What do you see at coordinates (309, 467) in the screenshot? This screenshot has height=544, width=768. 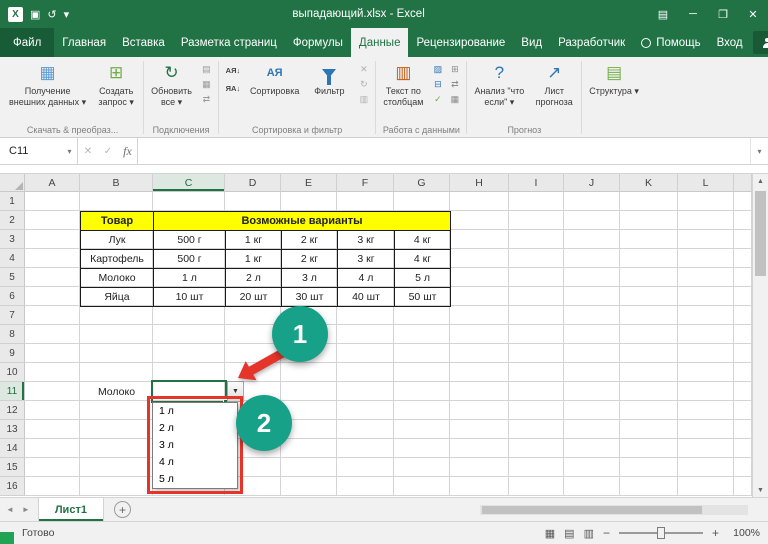 I see `cell-E15` at bounding box center [309, 467].